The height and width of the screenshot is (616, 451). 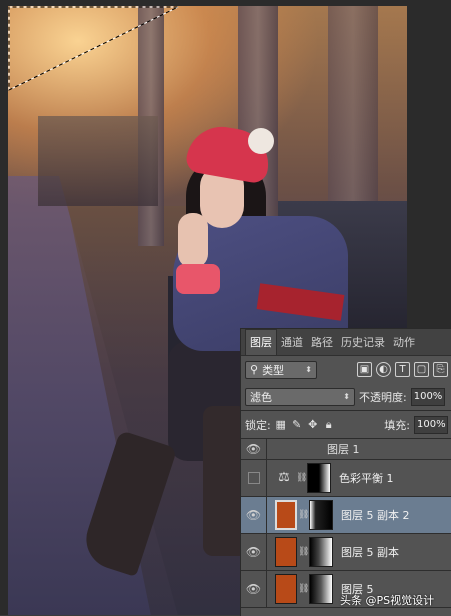 I want to click on opacity-input: 100%, so click(x=427, y=396).